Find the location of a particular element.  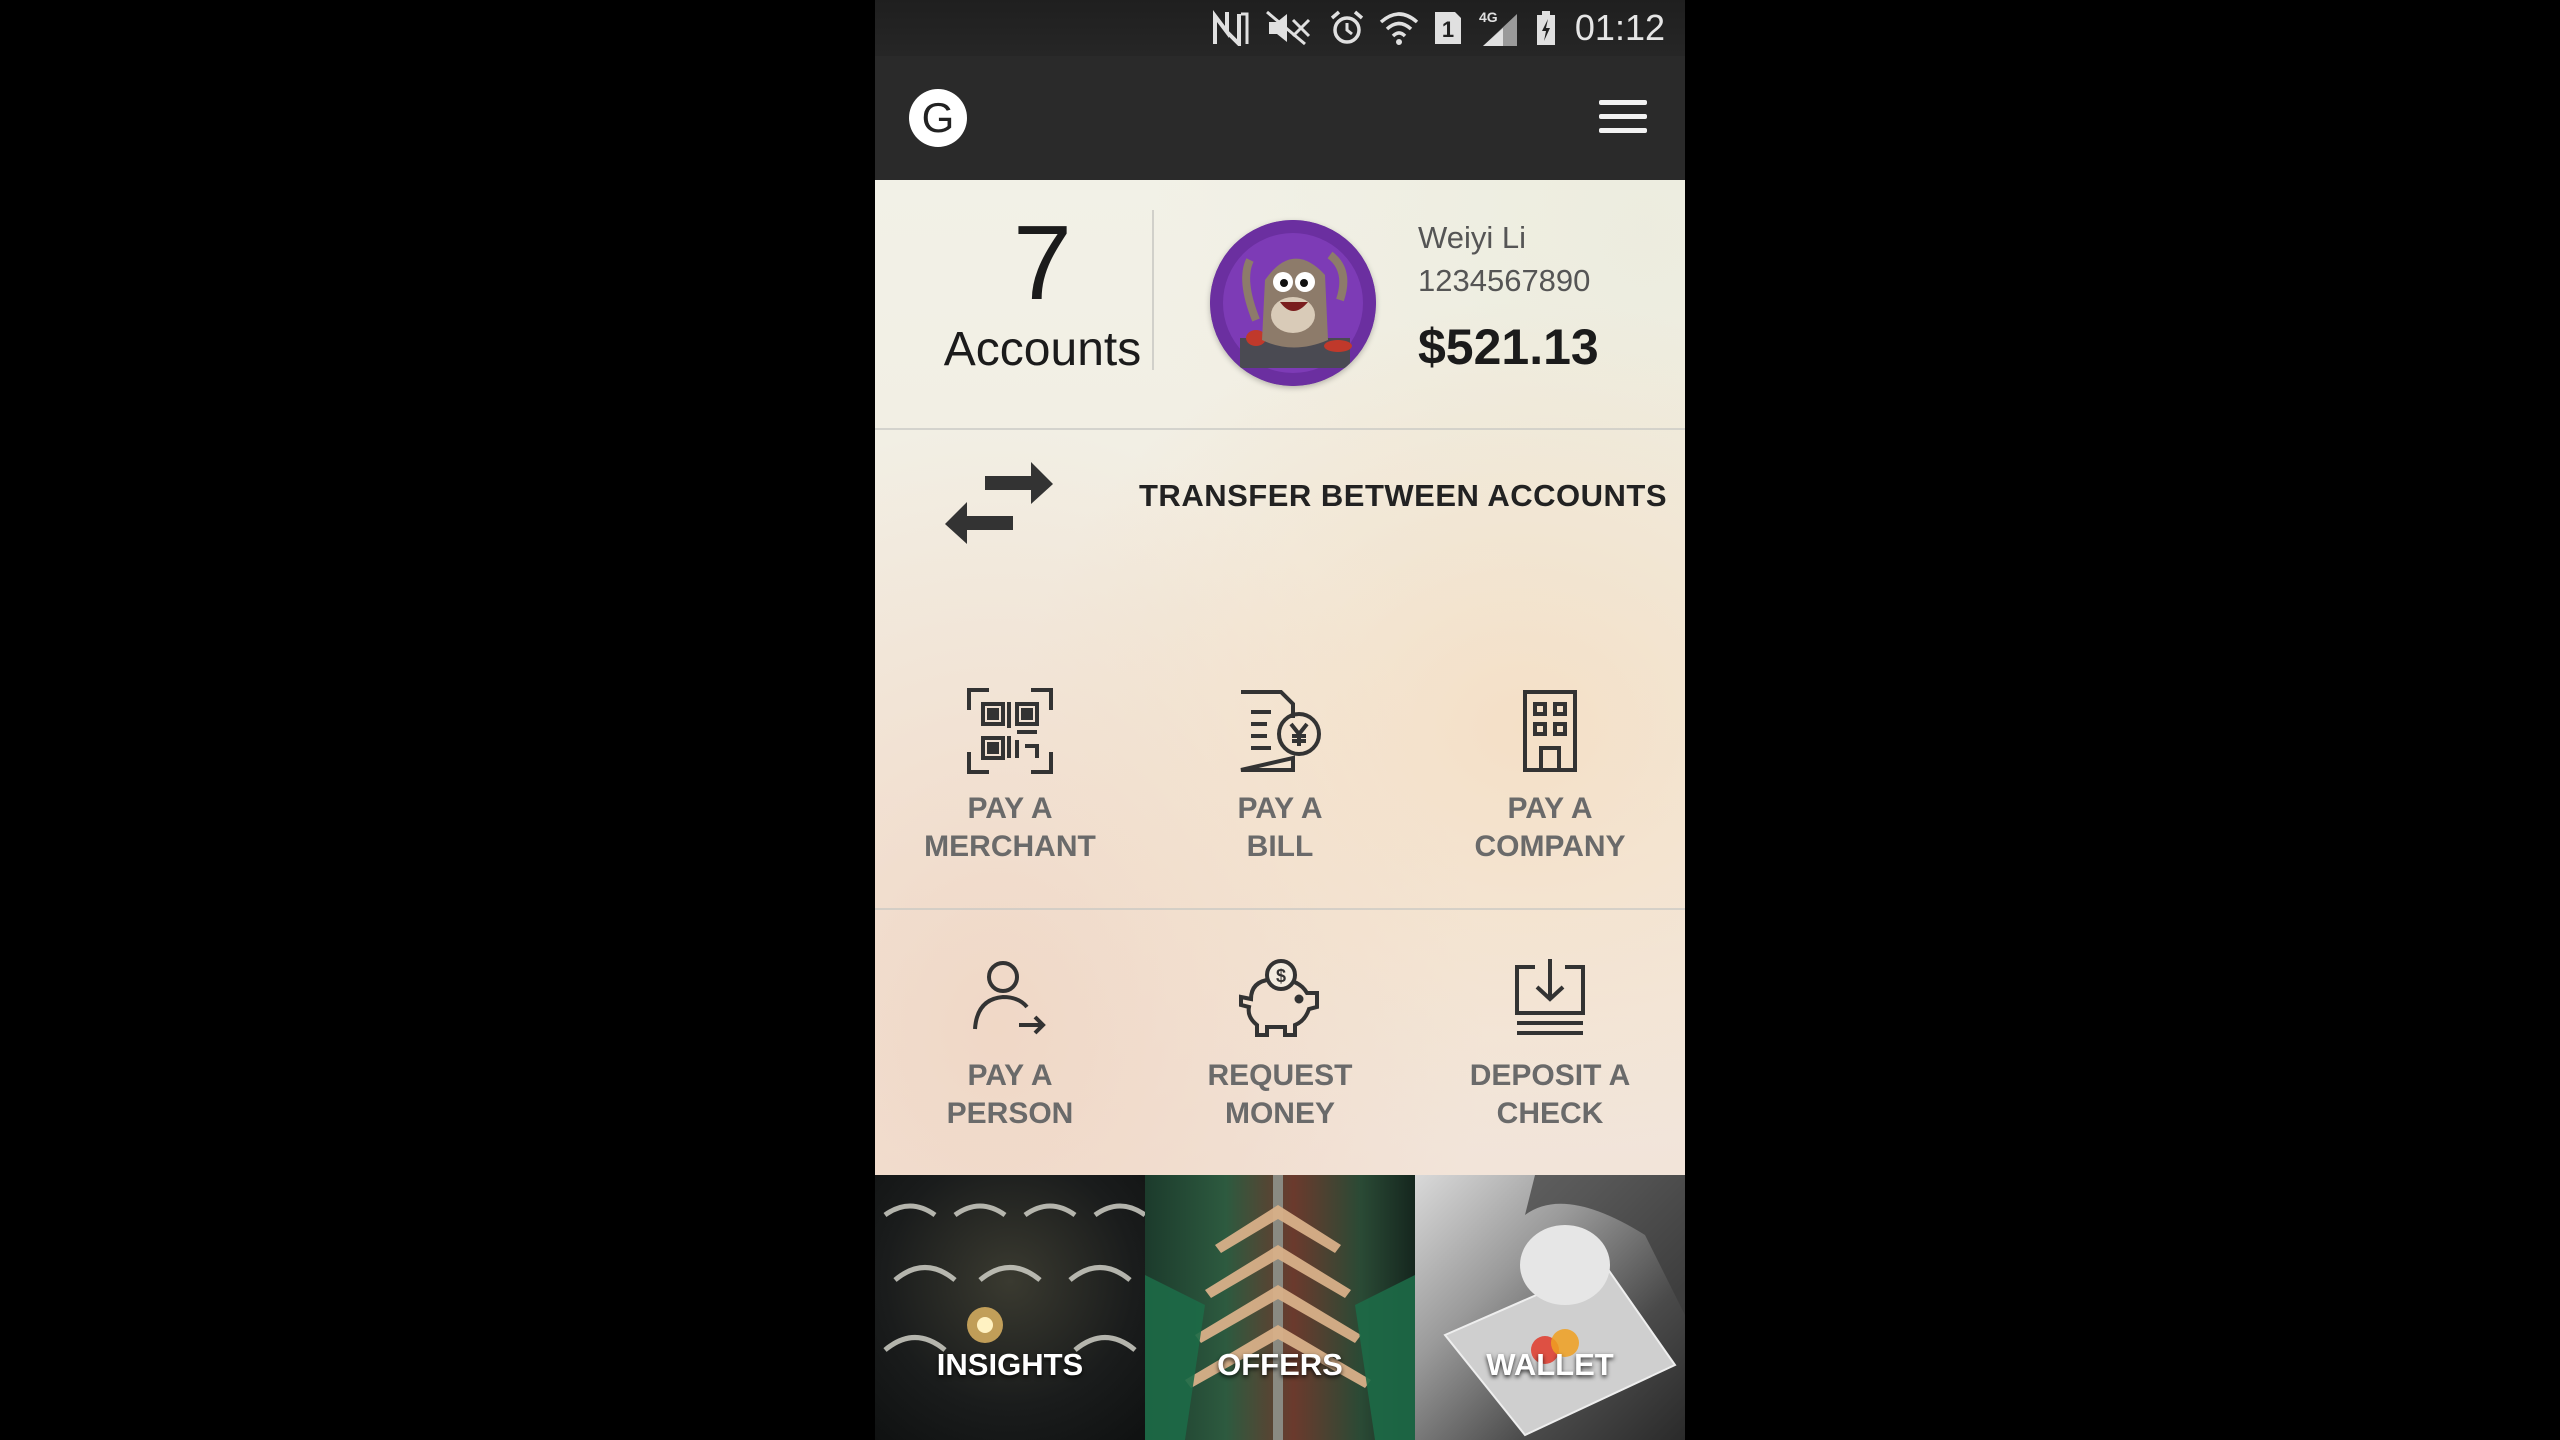

battery-charging-icon is located at coordinates (1546, 28).